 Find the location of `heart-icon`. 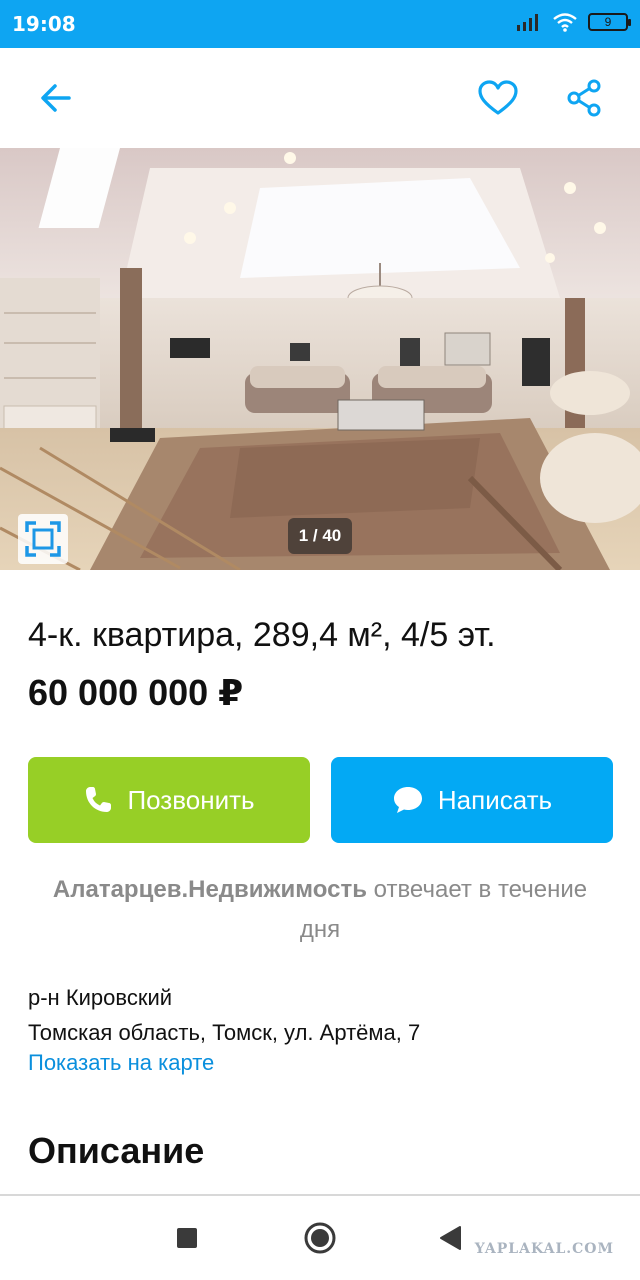

heart-icon is located at coordinates (498, 97).